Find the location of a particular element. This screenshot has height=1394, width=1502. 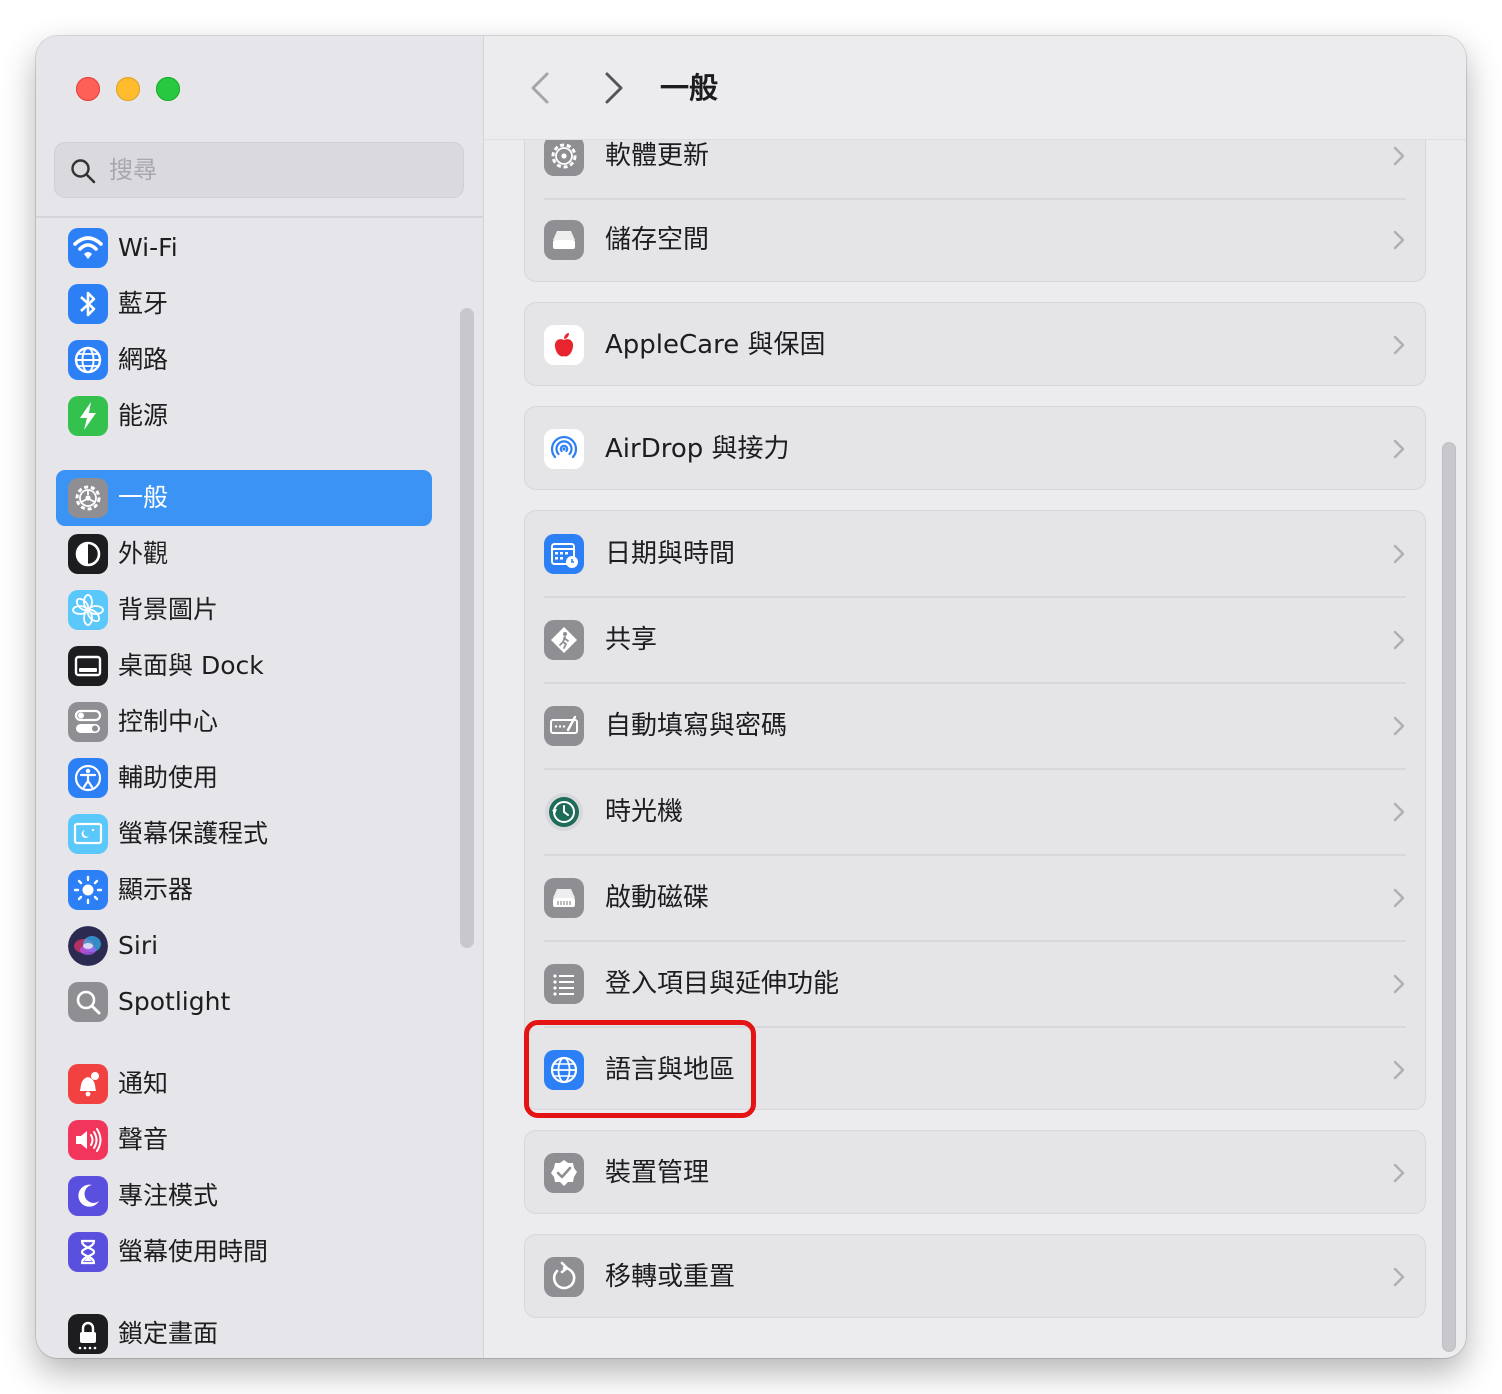

sidebar-item-label: 藍牙 is located at coordinates (143, 303).